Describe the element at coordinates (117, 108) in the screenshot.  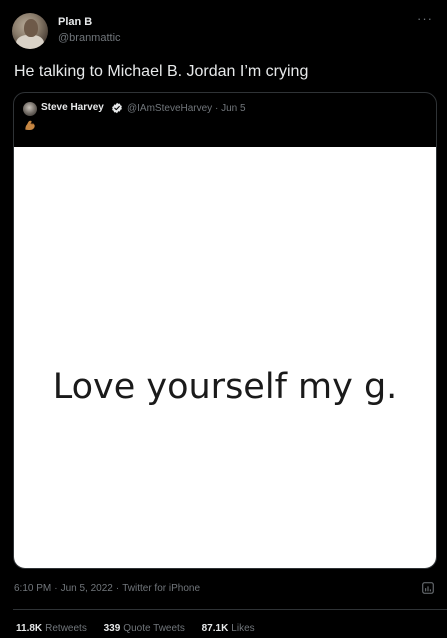
I see `verified-badge-icon` at that location.